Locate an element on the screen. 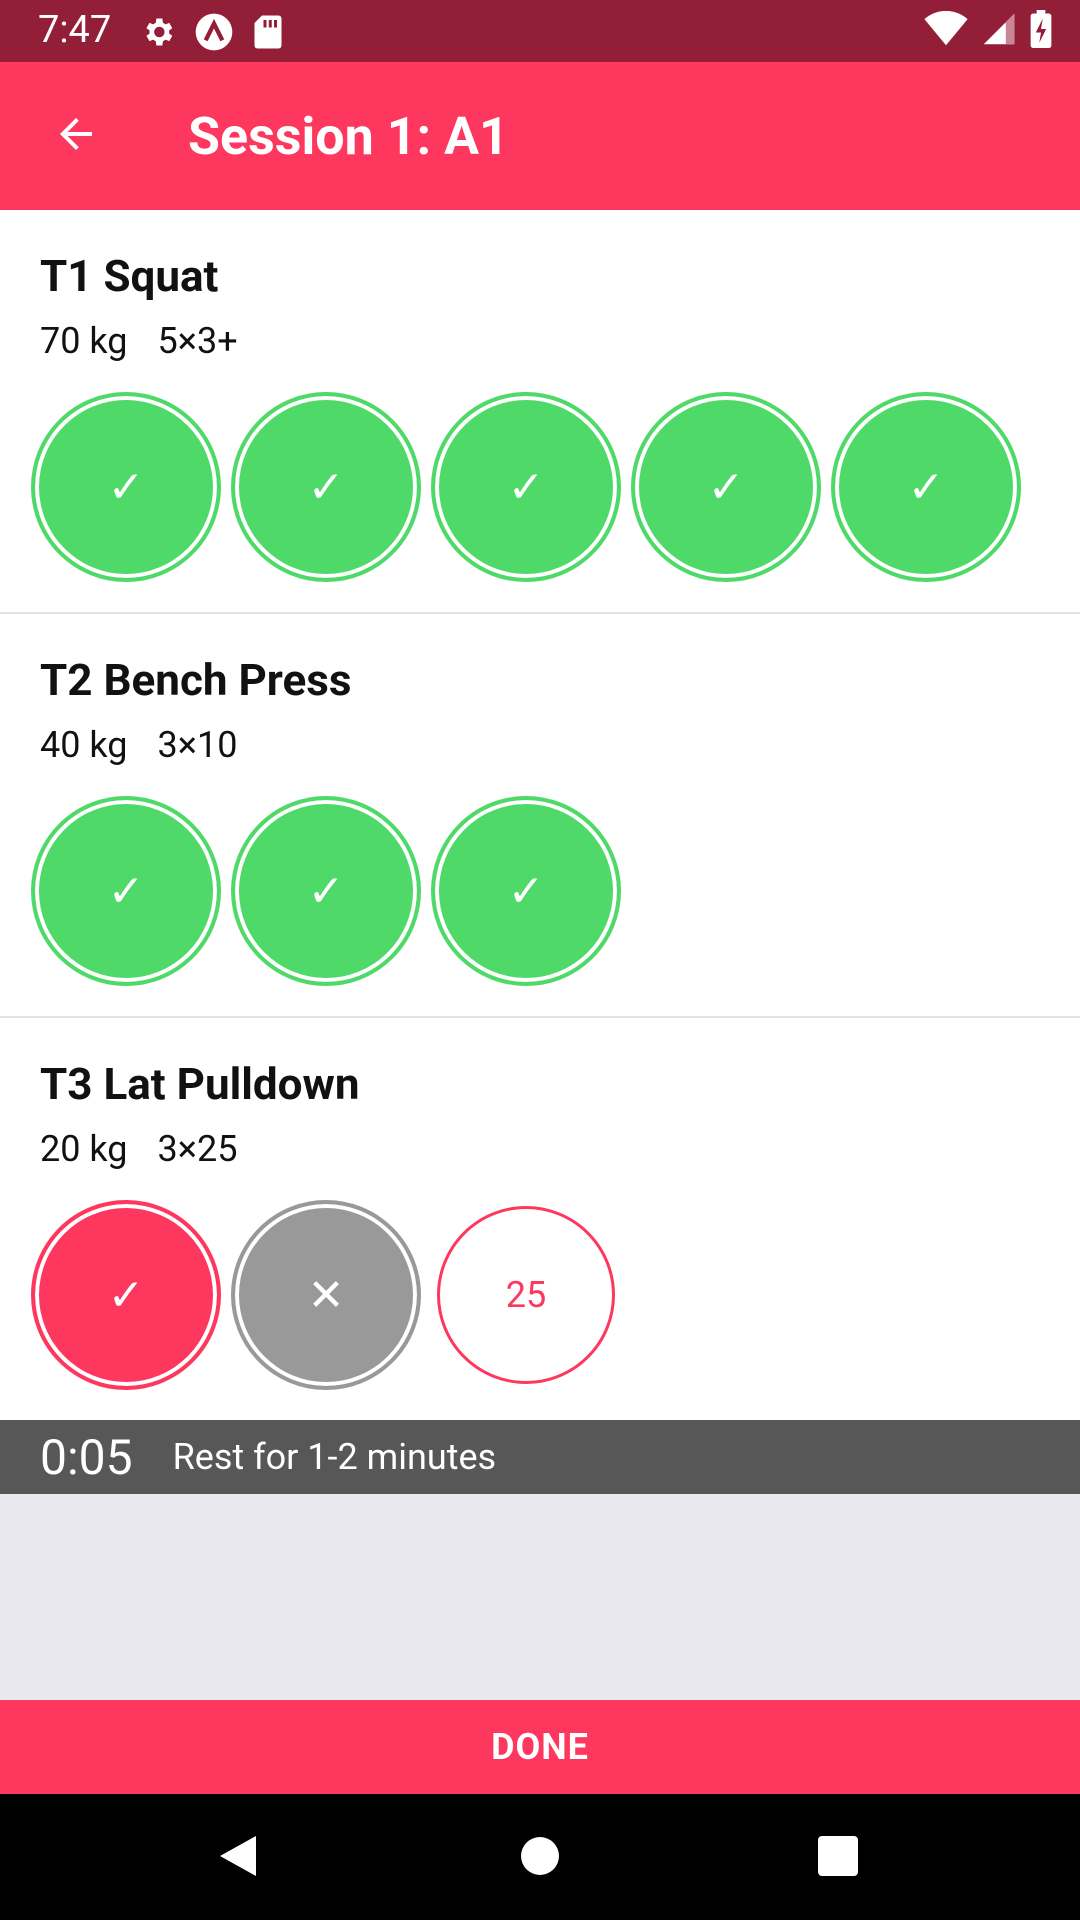  exercise-weight: 40 kg is located at coordinates (84, 745).